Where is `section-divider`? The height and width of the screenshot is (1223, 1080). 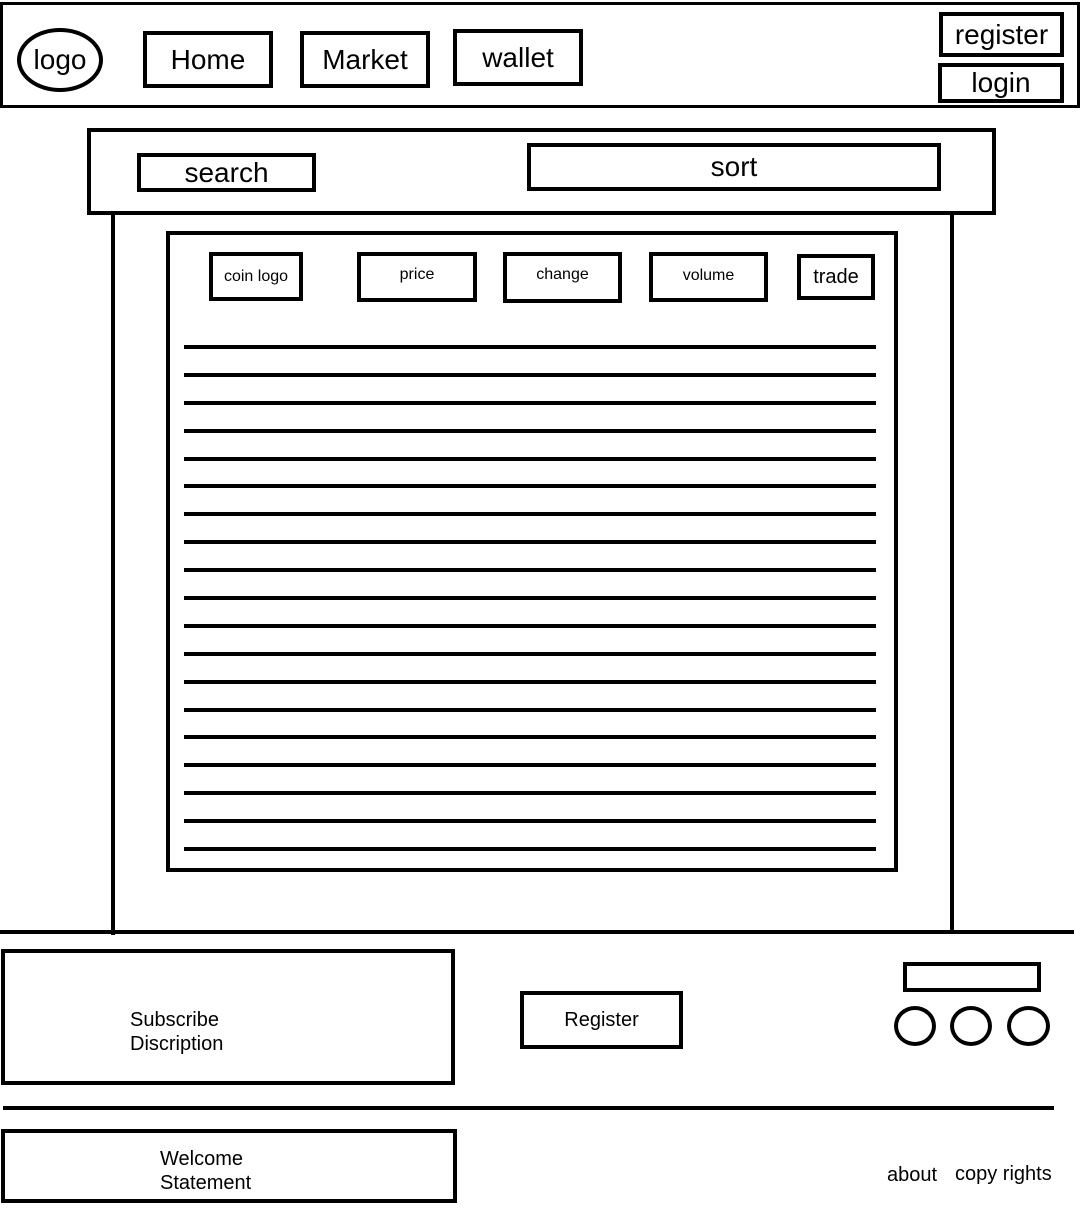 section-divider is located at coordinates (537, 932).